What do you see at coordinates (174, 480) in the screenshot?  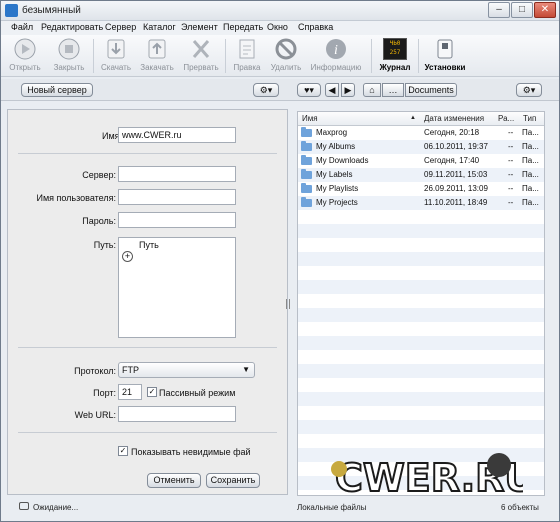 I see `cancel-button: Отменить` at bounding box center [174, 480].